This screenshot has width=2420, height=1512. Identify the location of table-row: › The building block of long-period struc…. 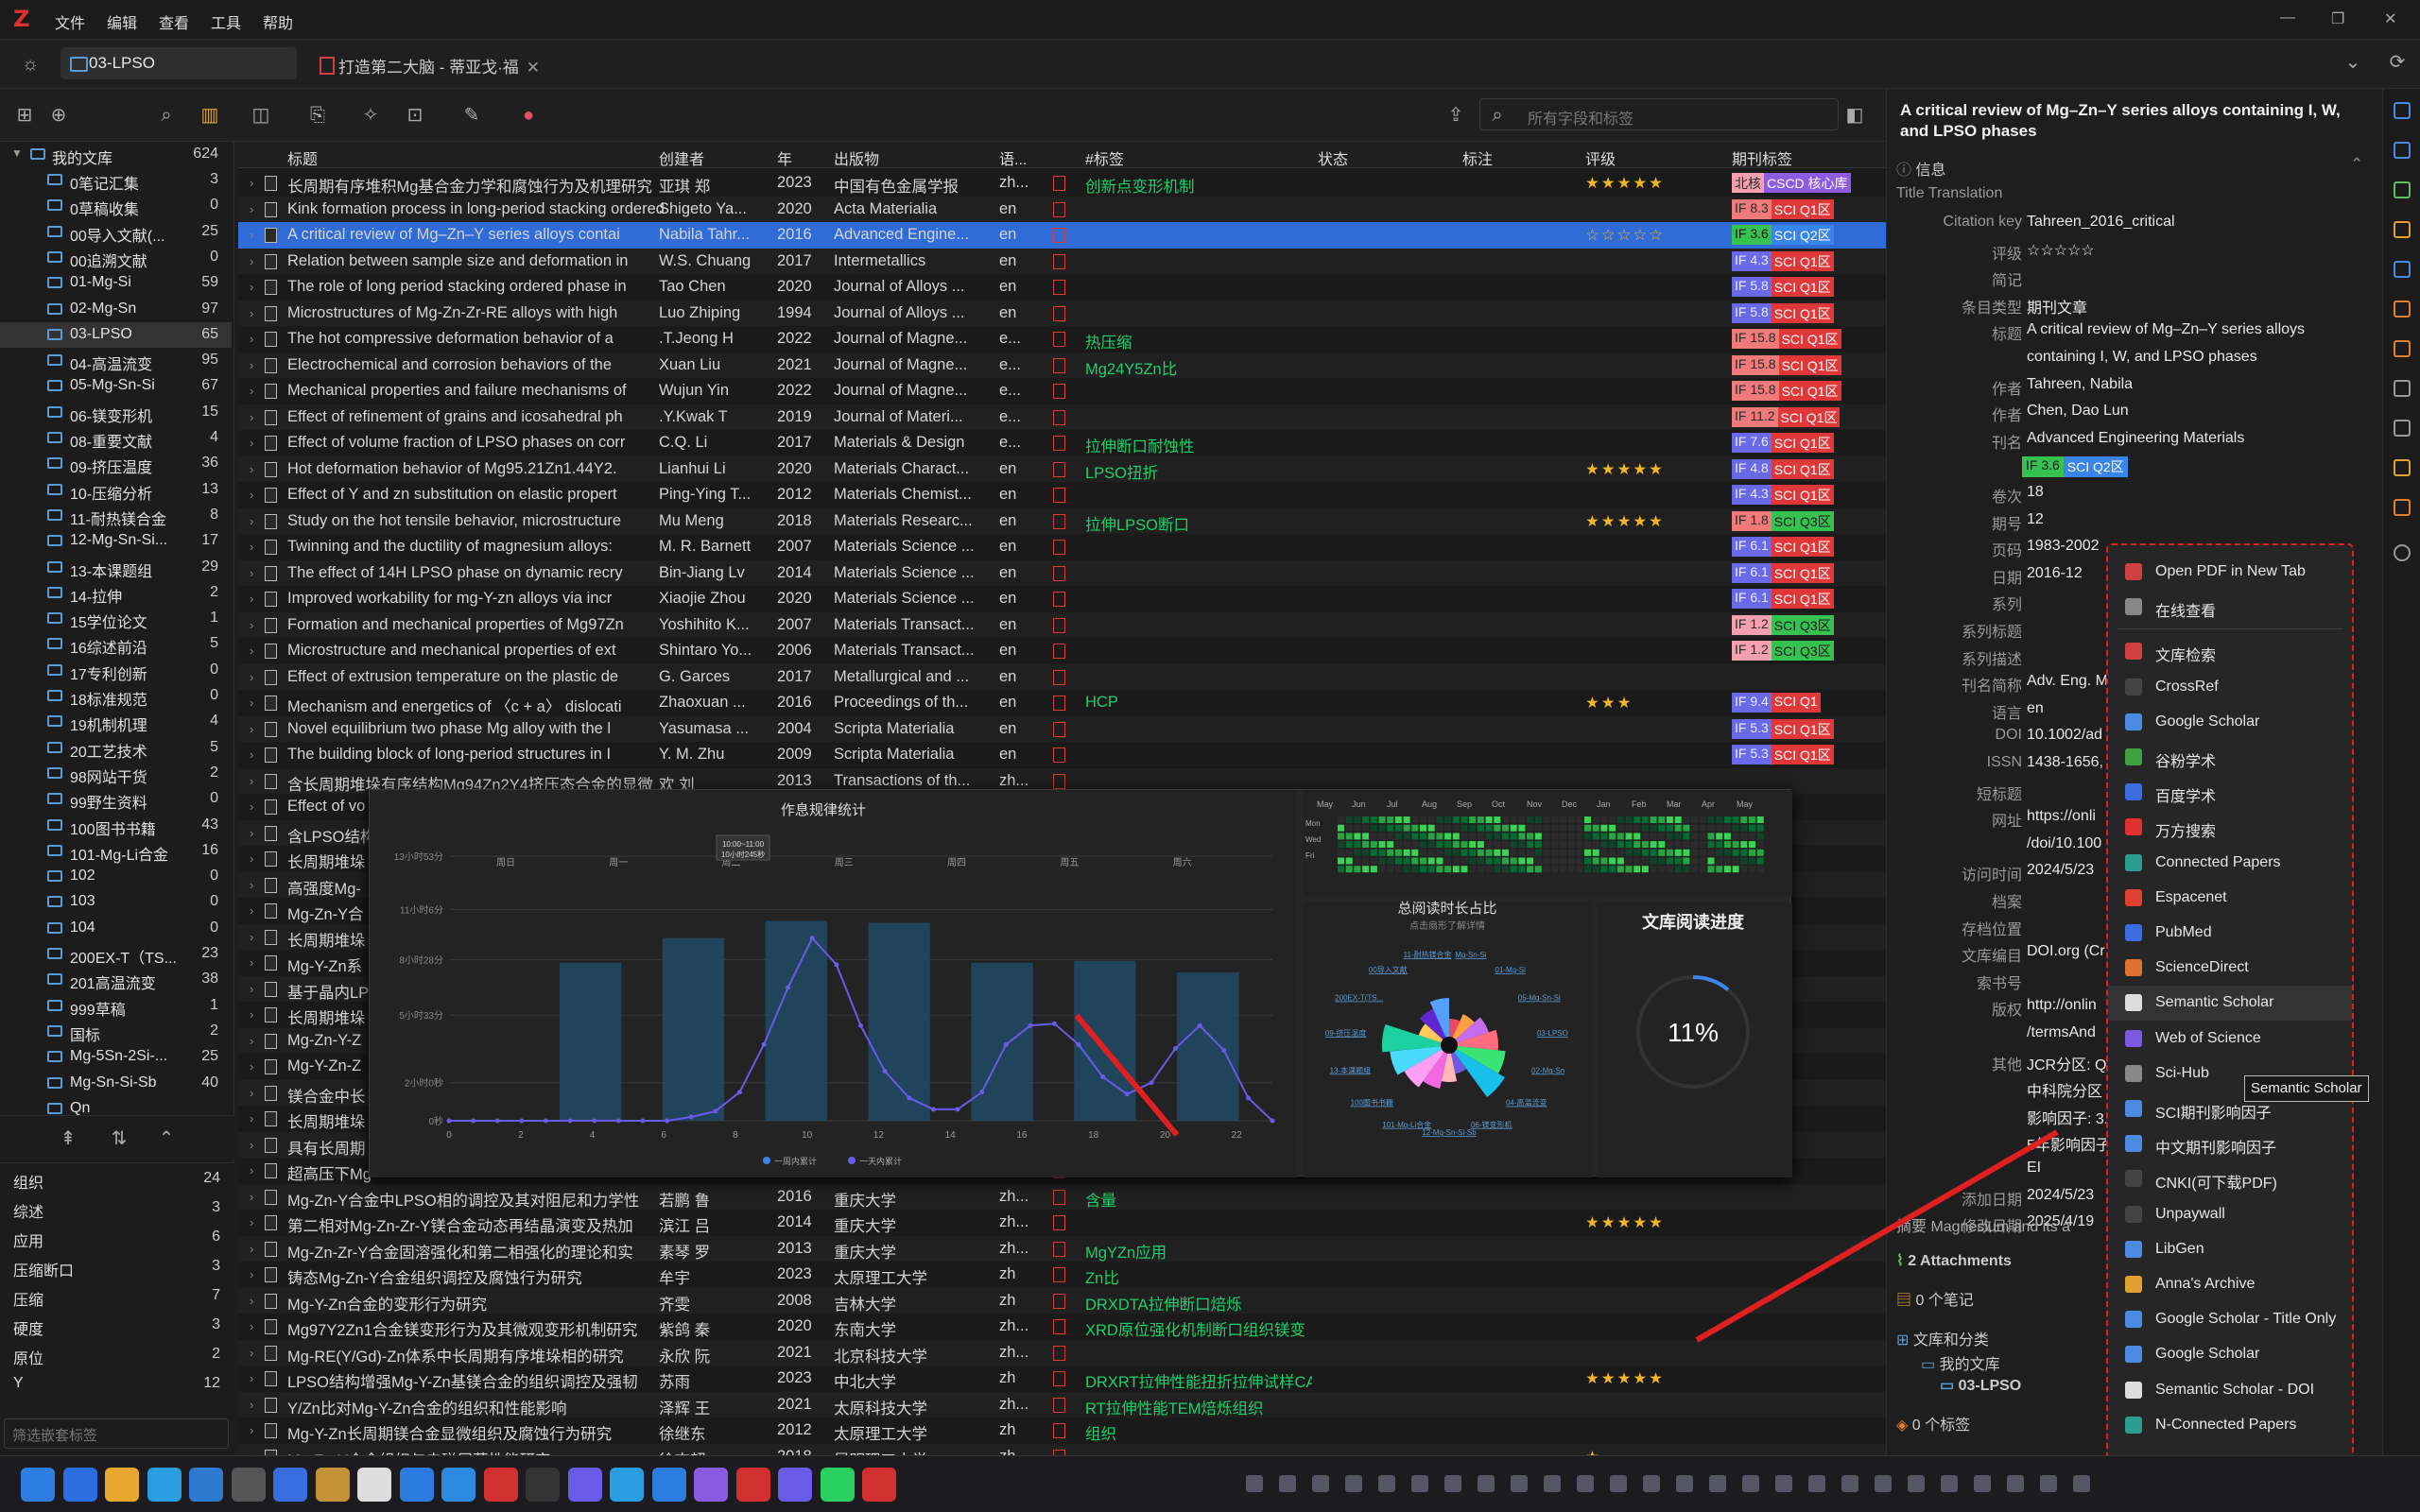
(1062, 755).